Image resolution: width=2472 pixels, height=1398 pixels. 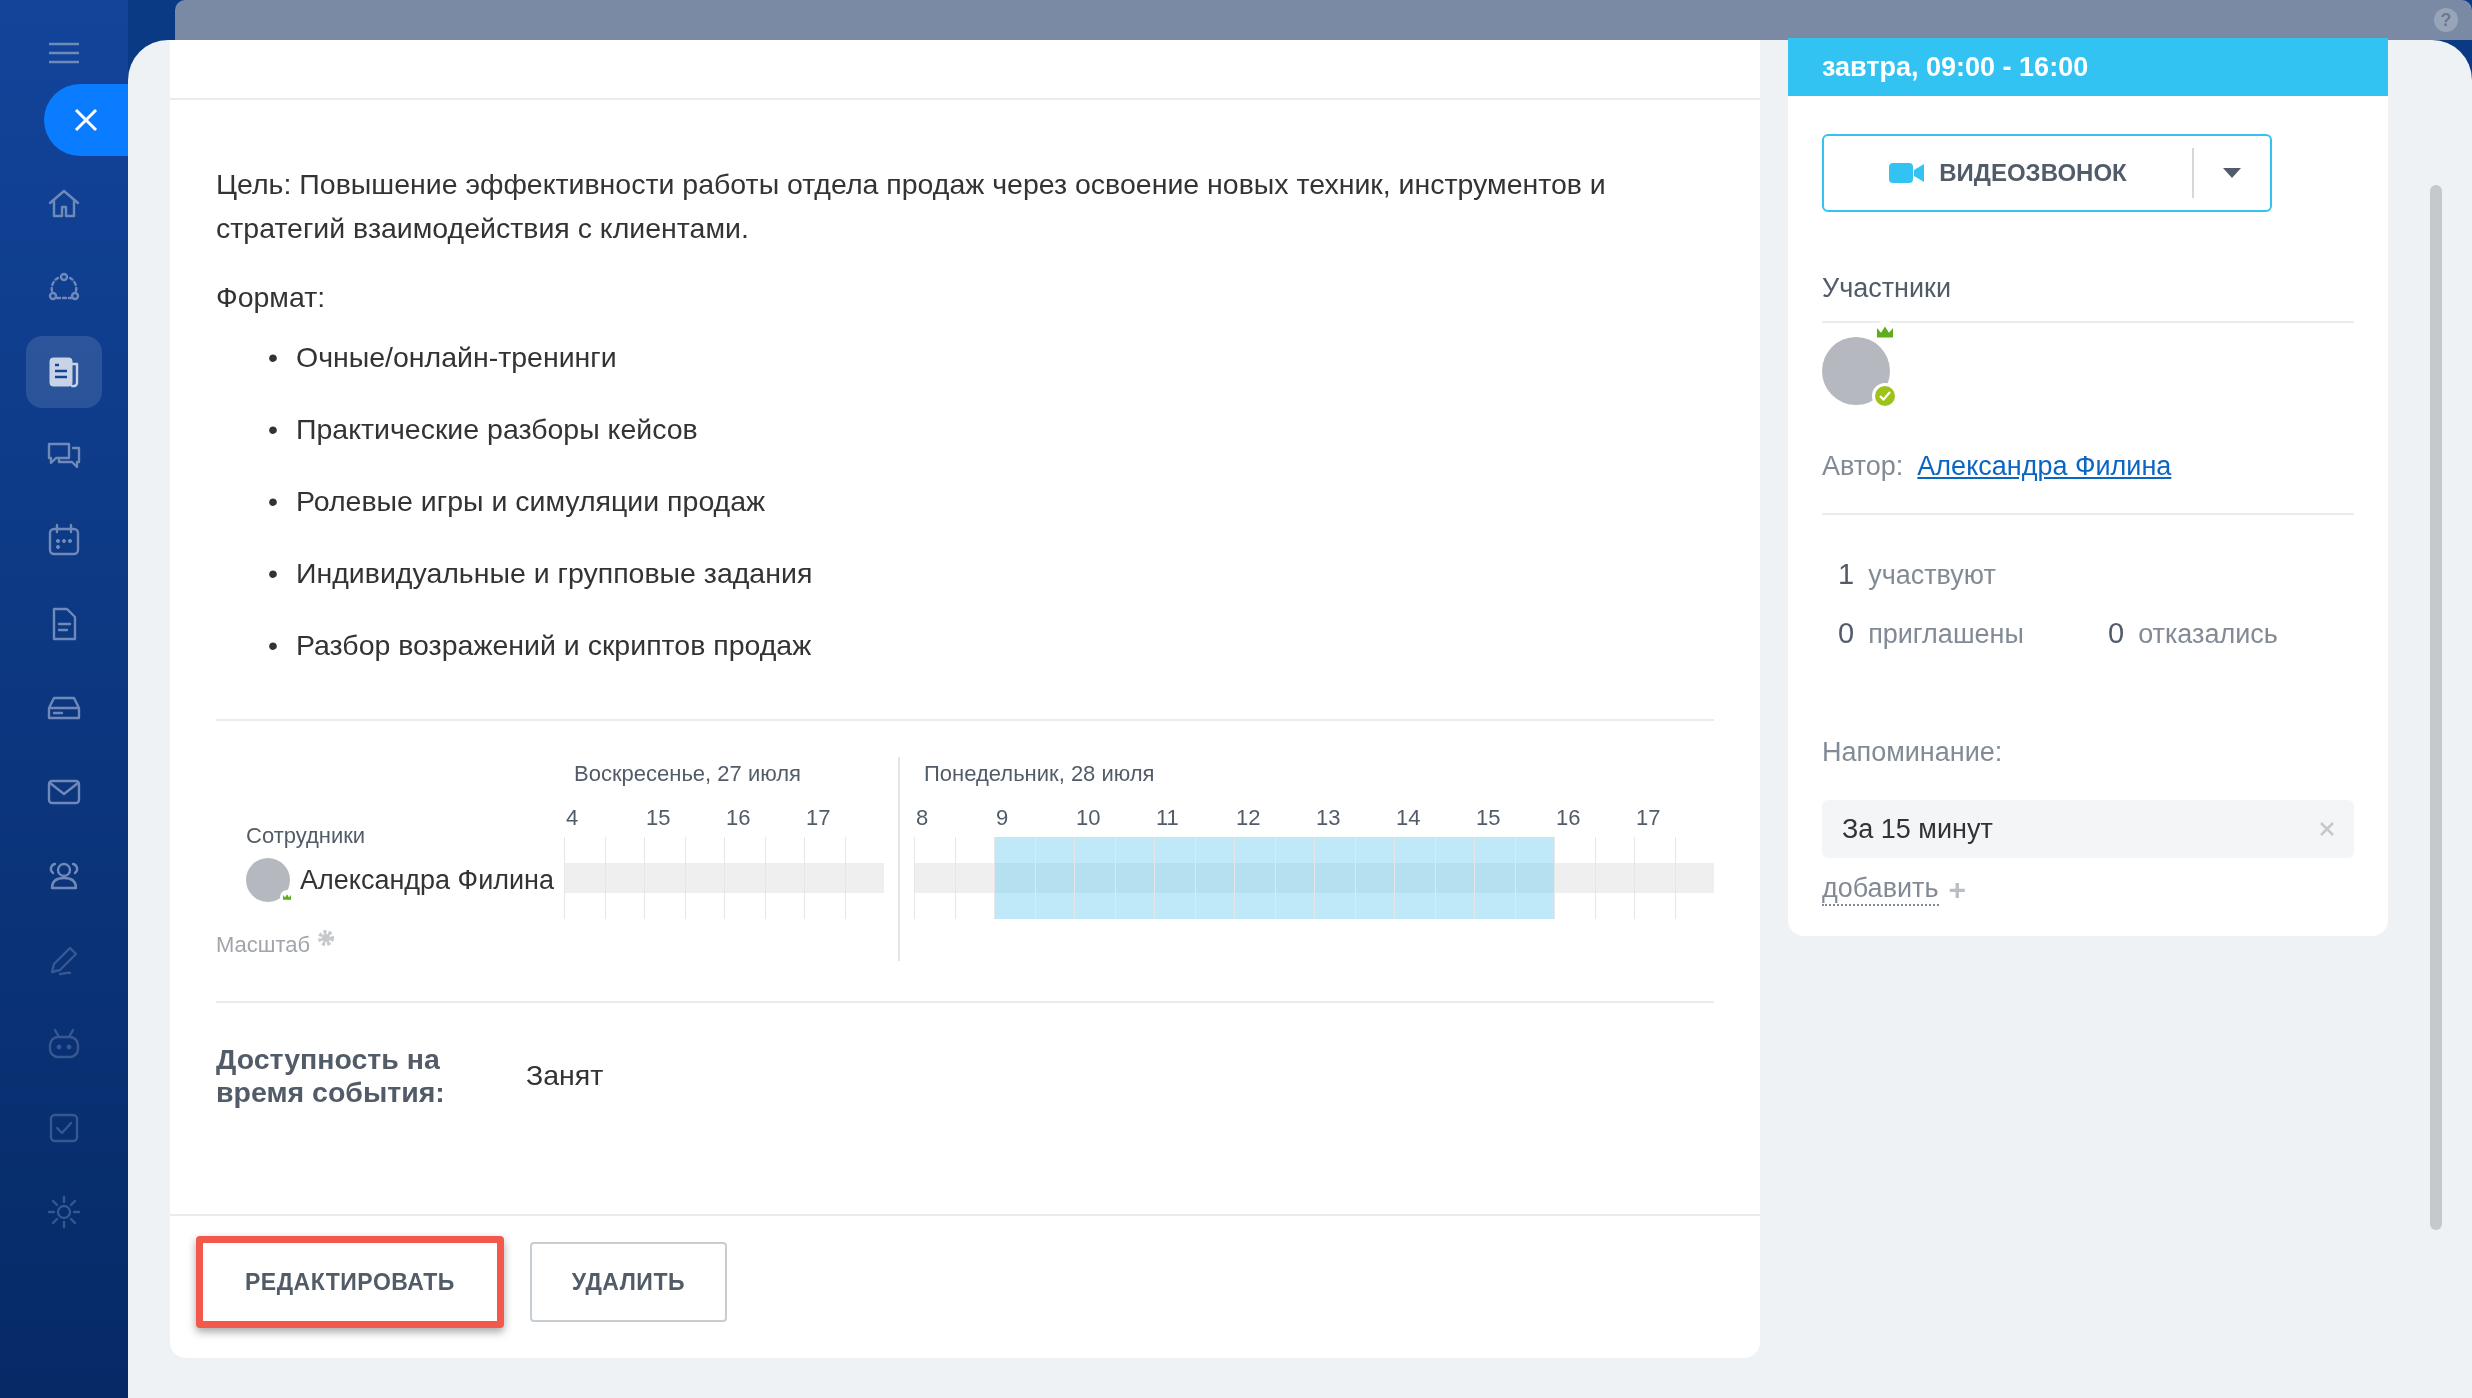 I want to click on availability-label: Доступность на время события:, so click(x=331, y=1075).